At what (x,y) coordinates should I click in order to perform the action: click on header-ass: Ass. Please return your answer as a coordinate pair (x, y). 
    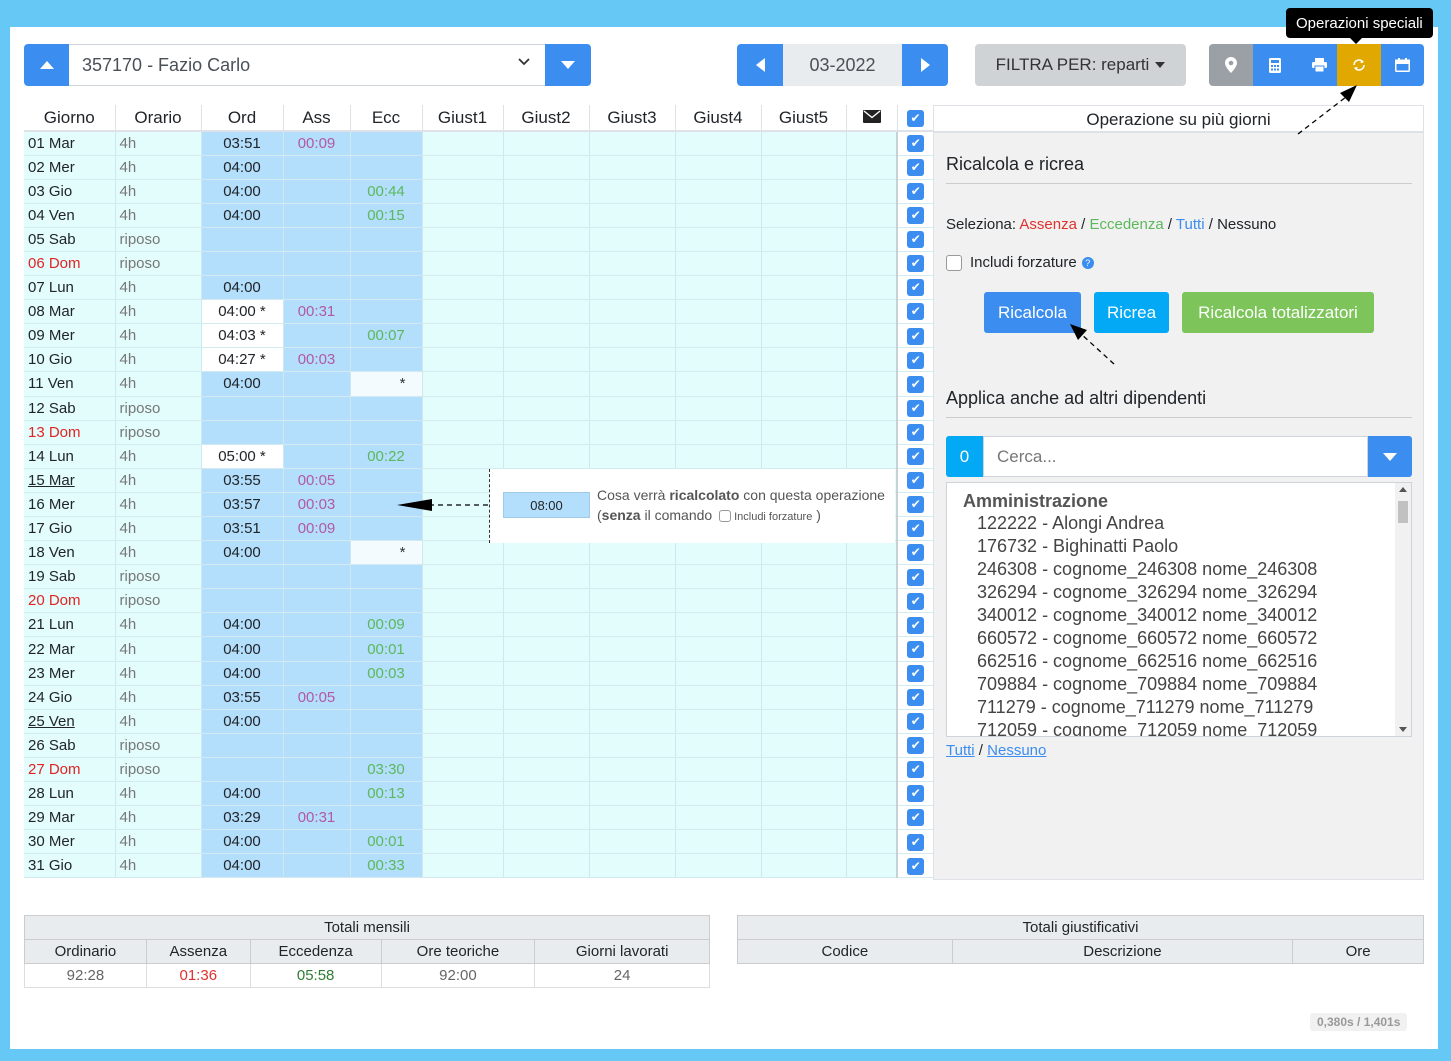
    Looking at the image, I should click on (317, 118).